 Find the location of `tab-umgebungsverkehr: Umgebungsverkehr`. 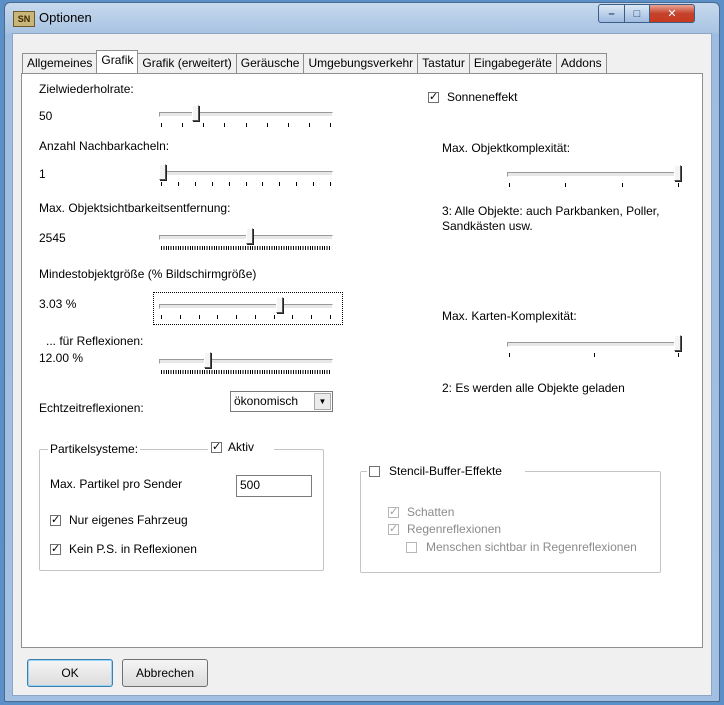

tab-umgebungsverkehr: Umgebungsverkehr is located at coordinates (361, 63).